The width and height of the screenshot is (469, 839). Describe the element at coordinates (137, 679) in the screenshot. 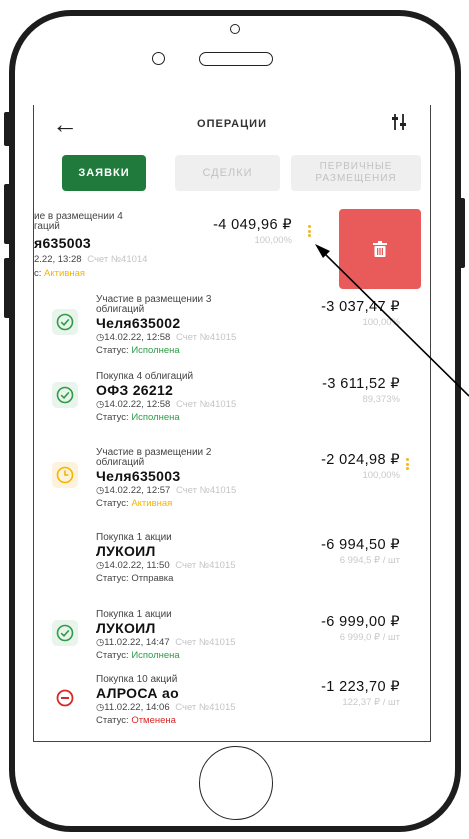

I see `operation-line1: Покупка 10 акций` at that location.